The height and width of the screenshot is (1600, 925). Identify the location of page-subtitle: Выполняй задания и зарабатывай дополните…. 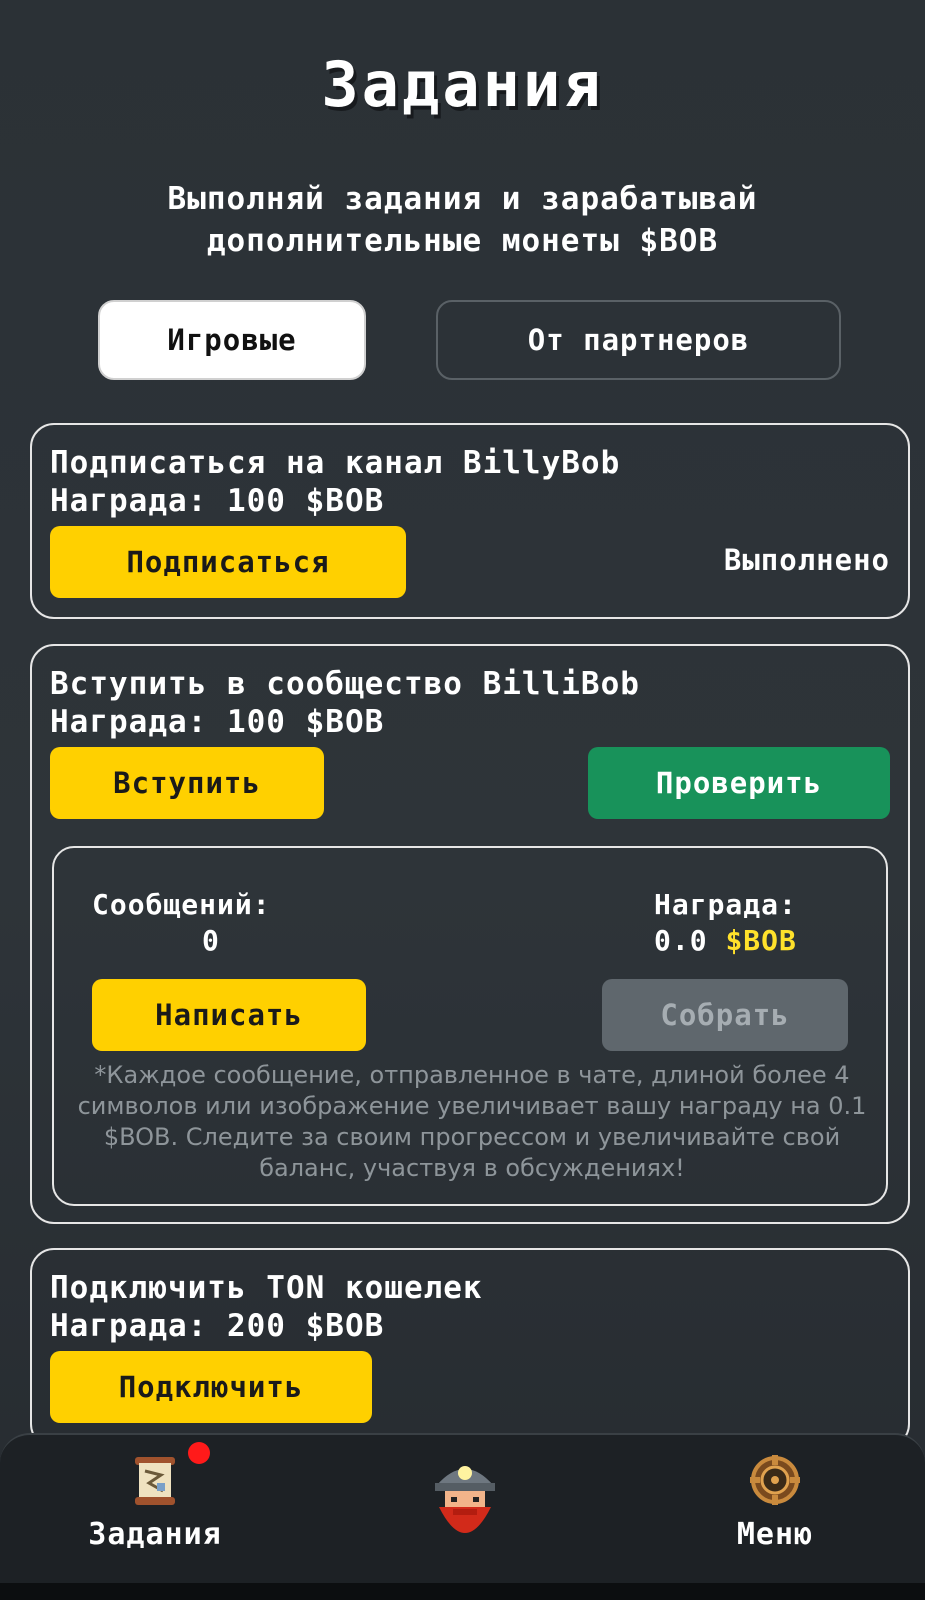
(462, 220).